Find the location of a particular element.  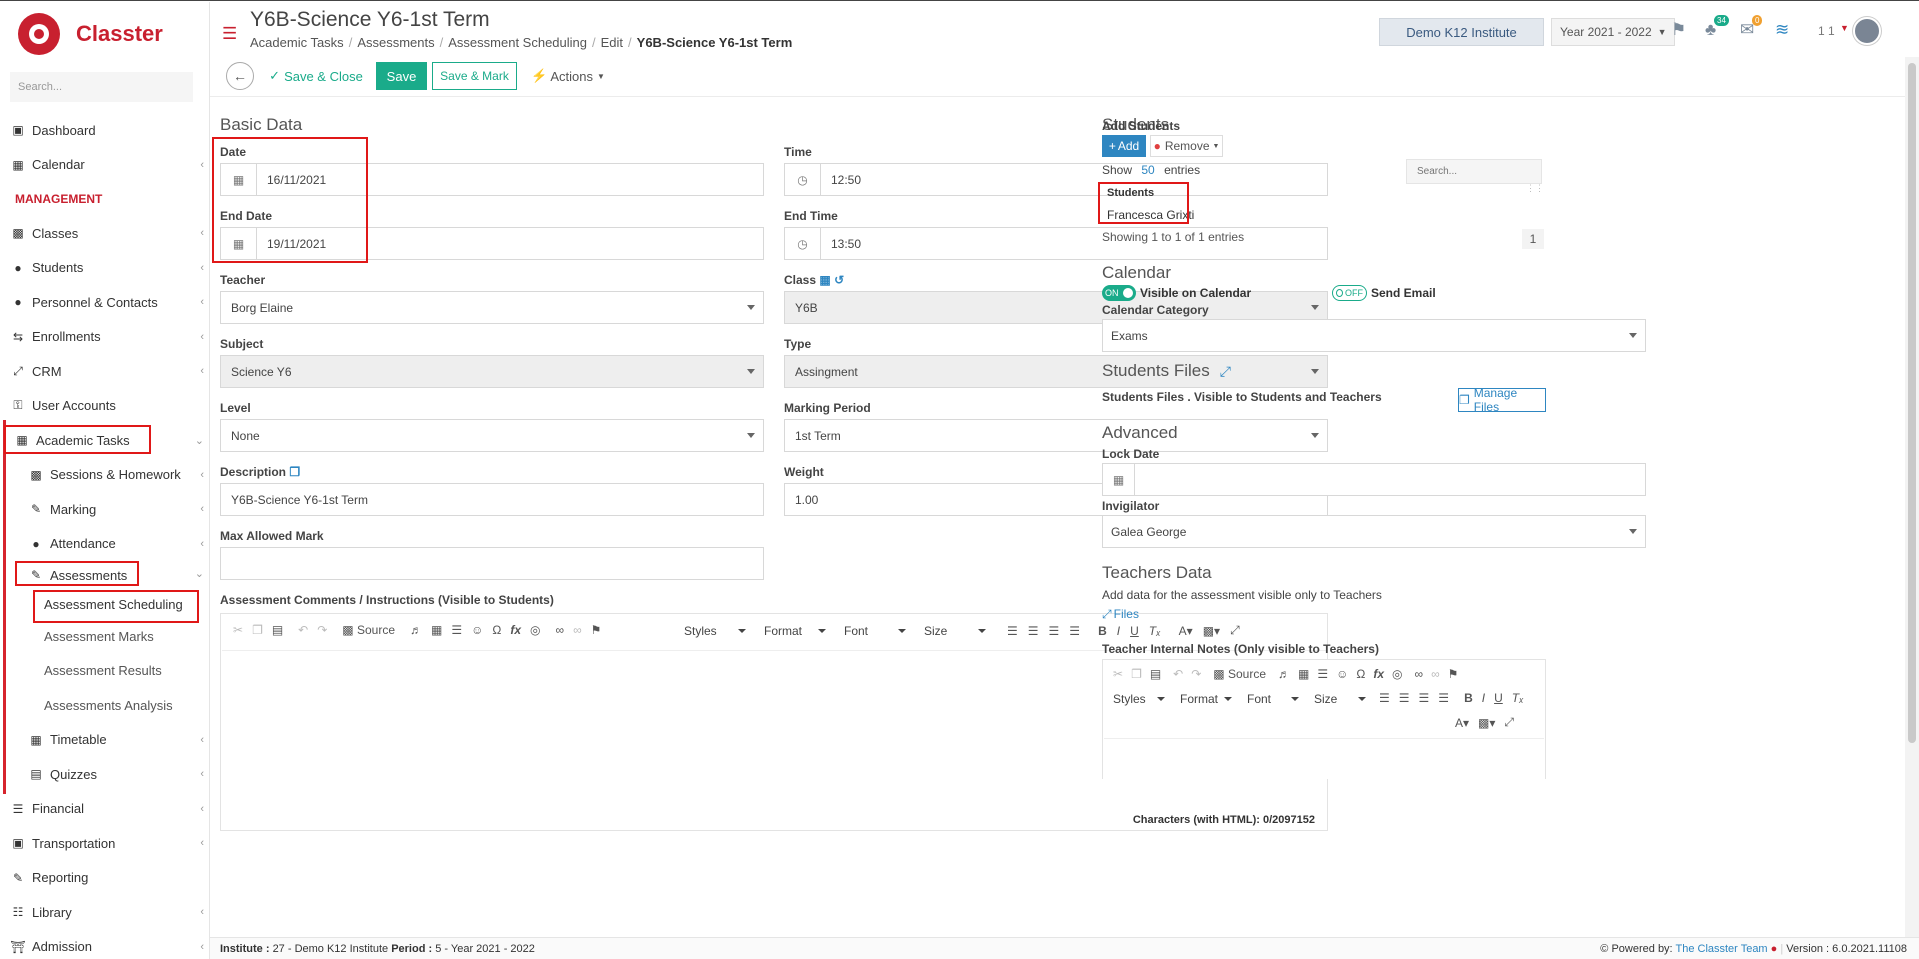

sidebar-item-transportation: ▣ Transportation ‹ is located at coordinates (105, 843).